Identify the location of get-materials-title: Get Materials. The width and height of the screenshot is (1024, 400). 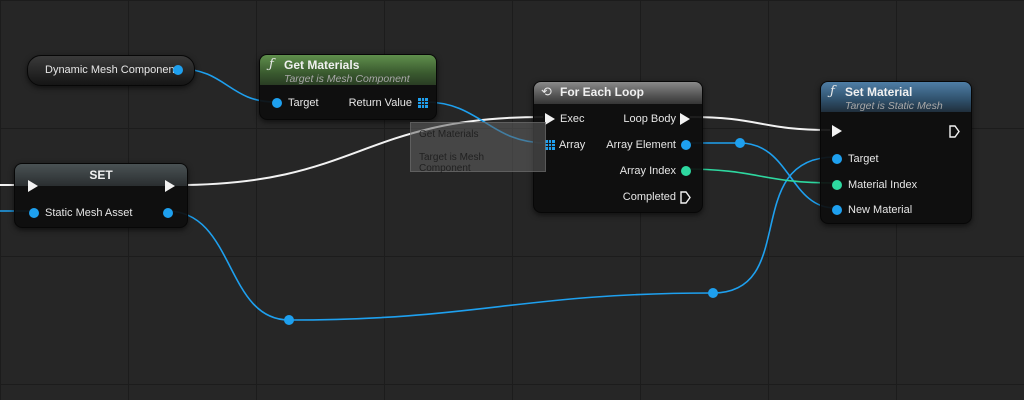
(322, 65).